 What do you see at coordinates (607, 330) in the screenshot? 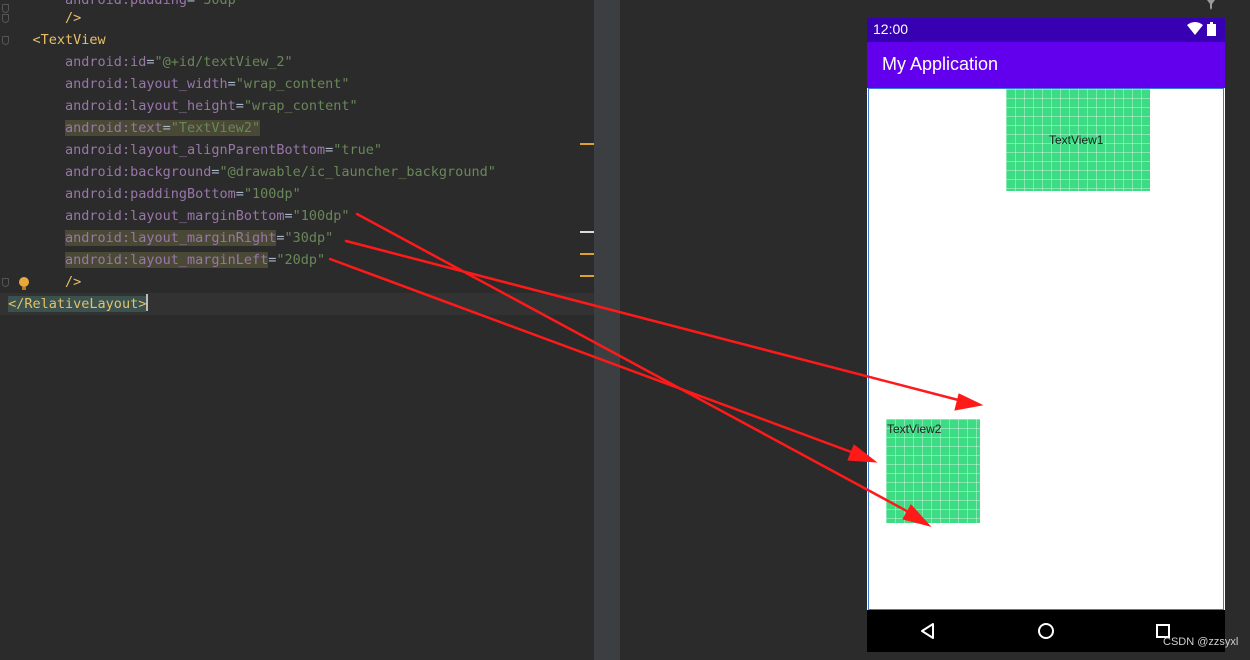
I see `panel-splitter` at bounding box center [607, 330].